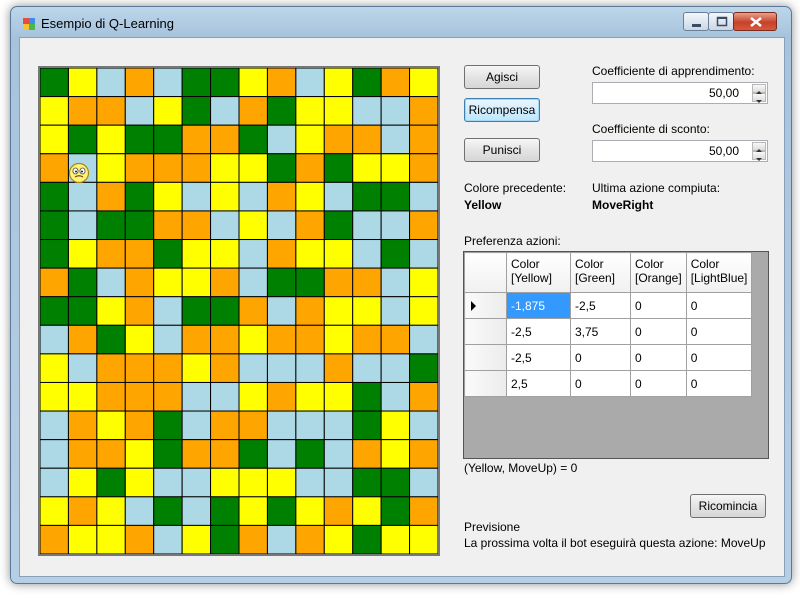 This screenshot has width=800, height=600. I want to click on table-row: -1,875 -2,5 0 0, so click(608, 305).